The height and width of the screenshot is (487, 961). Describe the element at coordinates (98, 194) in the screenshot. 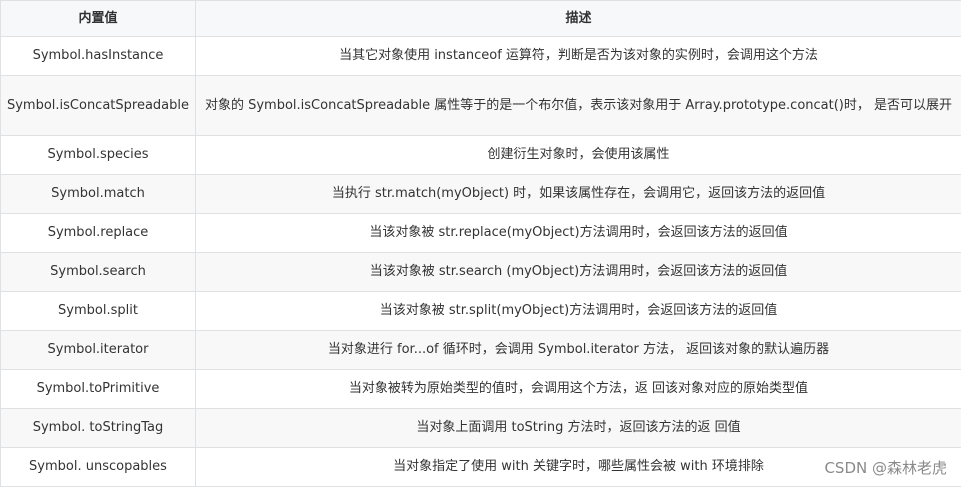

I see `symbol-name: Symbol.match` at that location.